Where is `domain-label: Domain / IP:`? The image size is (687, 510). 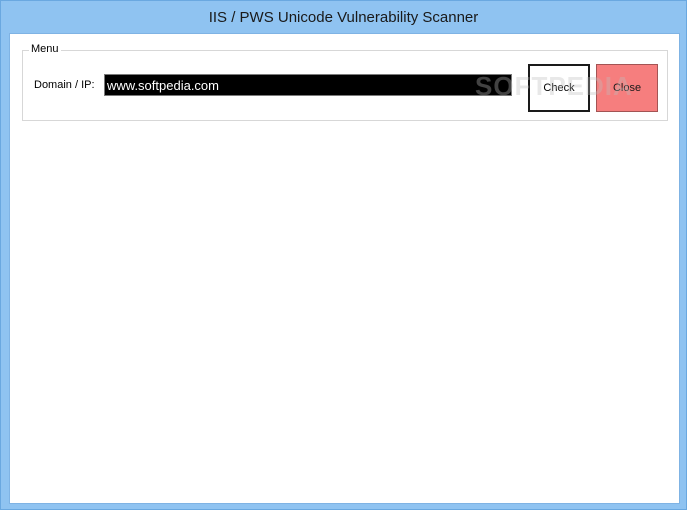 domain-label: Domain / IP: is located at coordinates (64, 85).